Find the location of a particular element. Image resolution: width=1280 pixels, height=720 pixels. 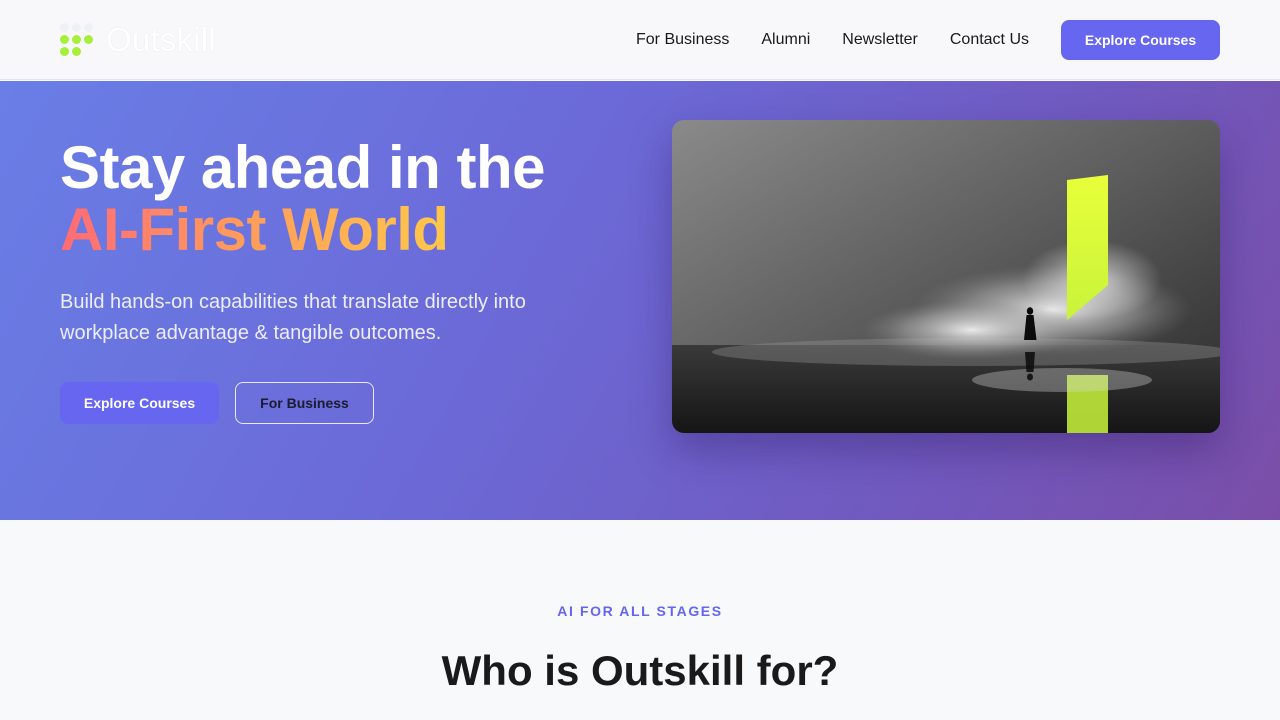

nav-alumni: Alumni is located at coordinates (785, 39).